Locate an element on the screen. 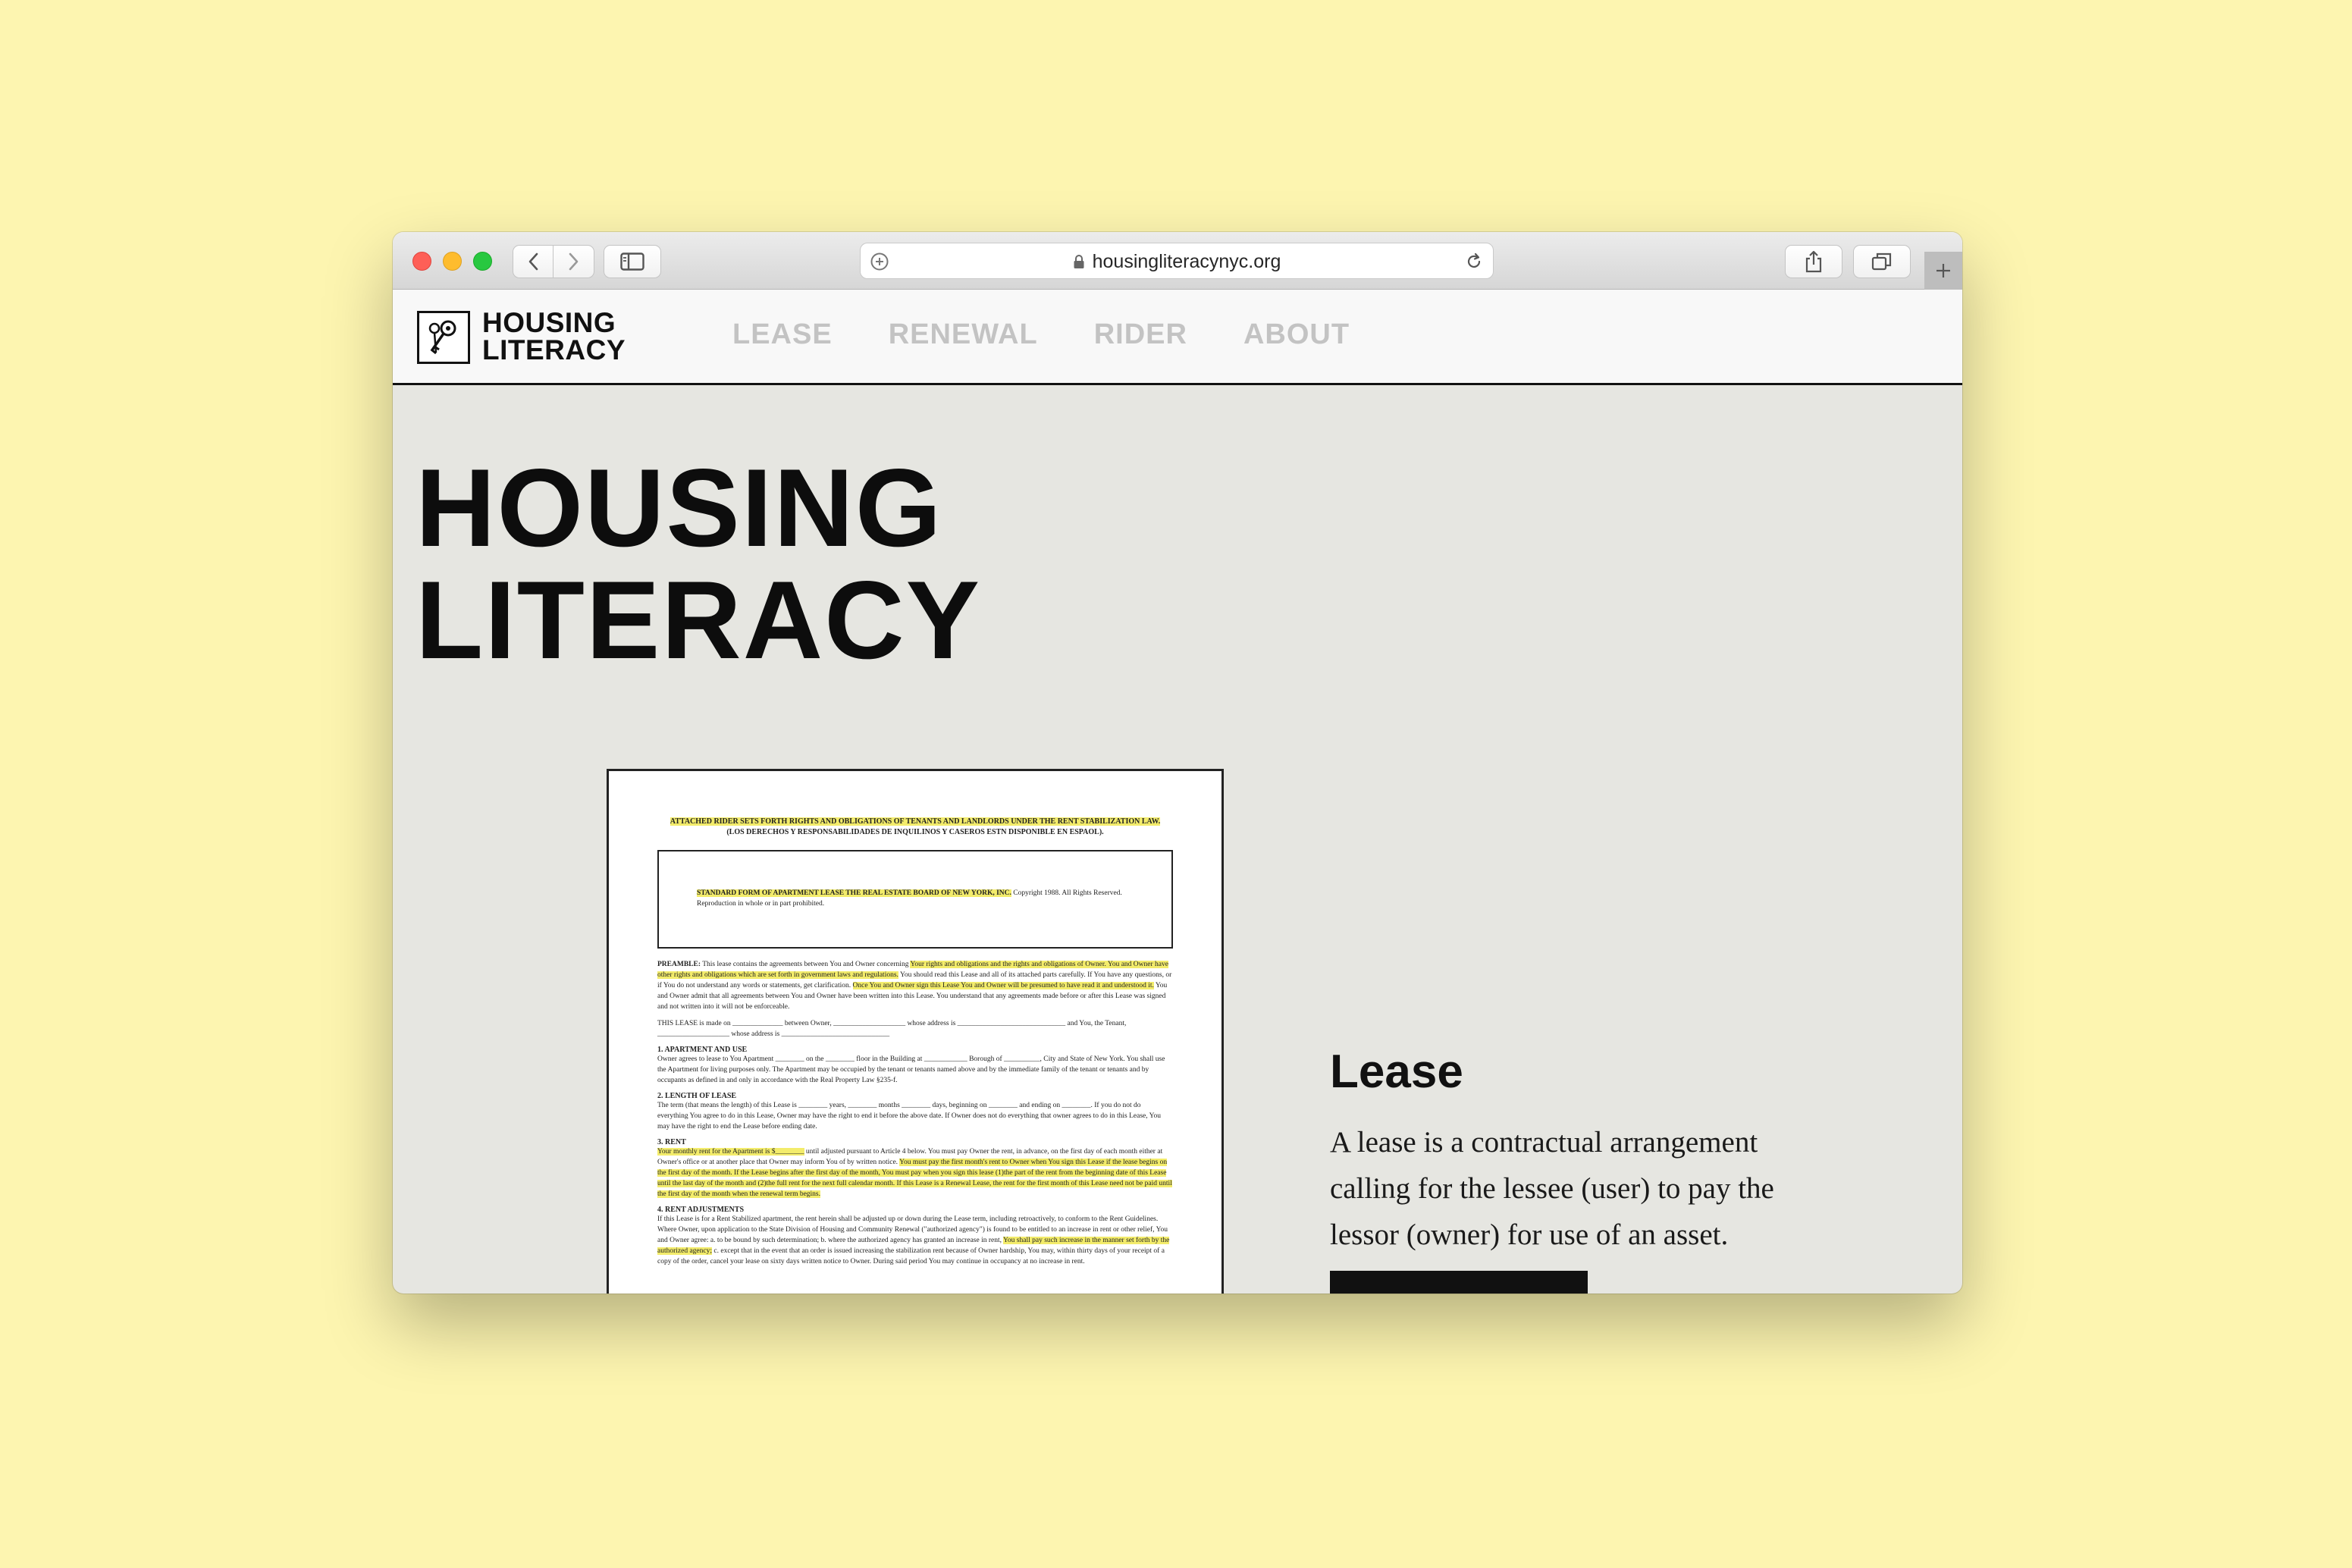 This screenshot has height=1568, width=2352. lease-heading: Lease is located at coordinates (1397, 1072).